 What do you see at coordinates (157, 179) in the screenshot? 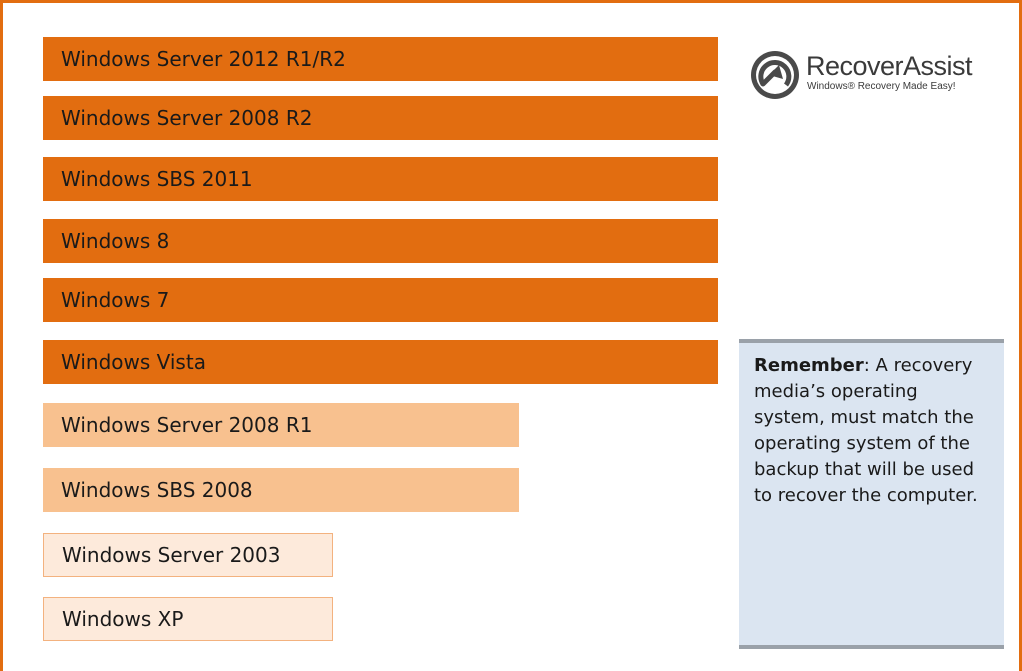
I see `os-bar-label: Windows SBS 2011` at bounding box center [157, 179].